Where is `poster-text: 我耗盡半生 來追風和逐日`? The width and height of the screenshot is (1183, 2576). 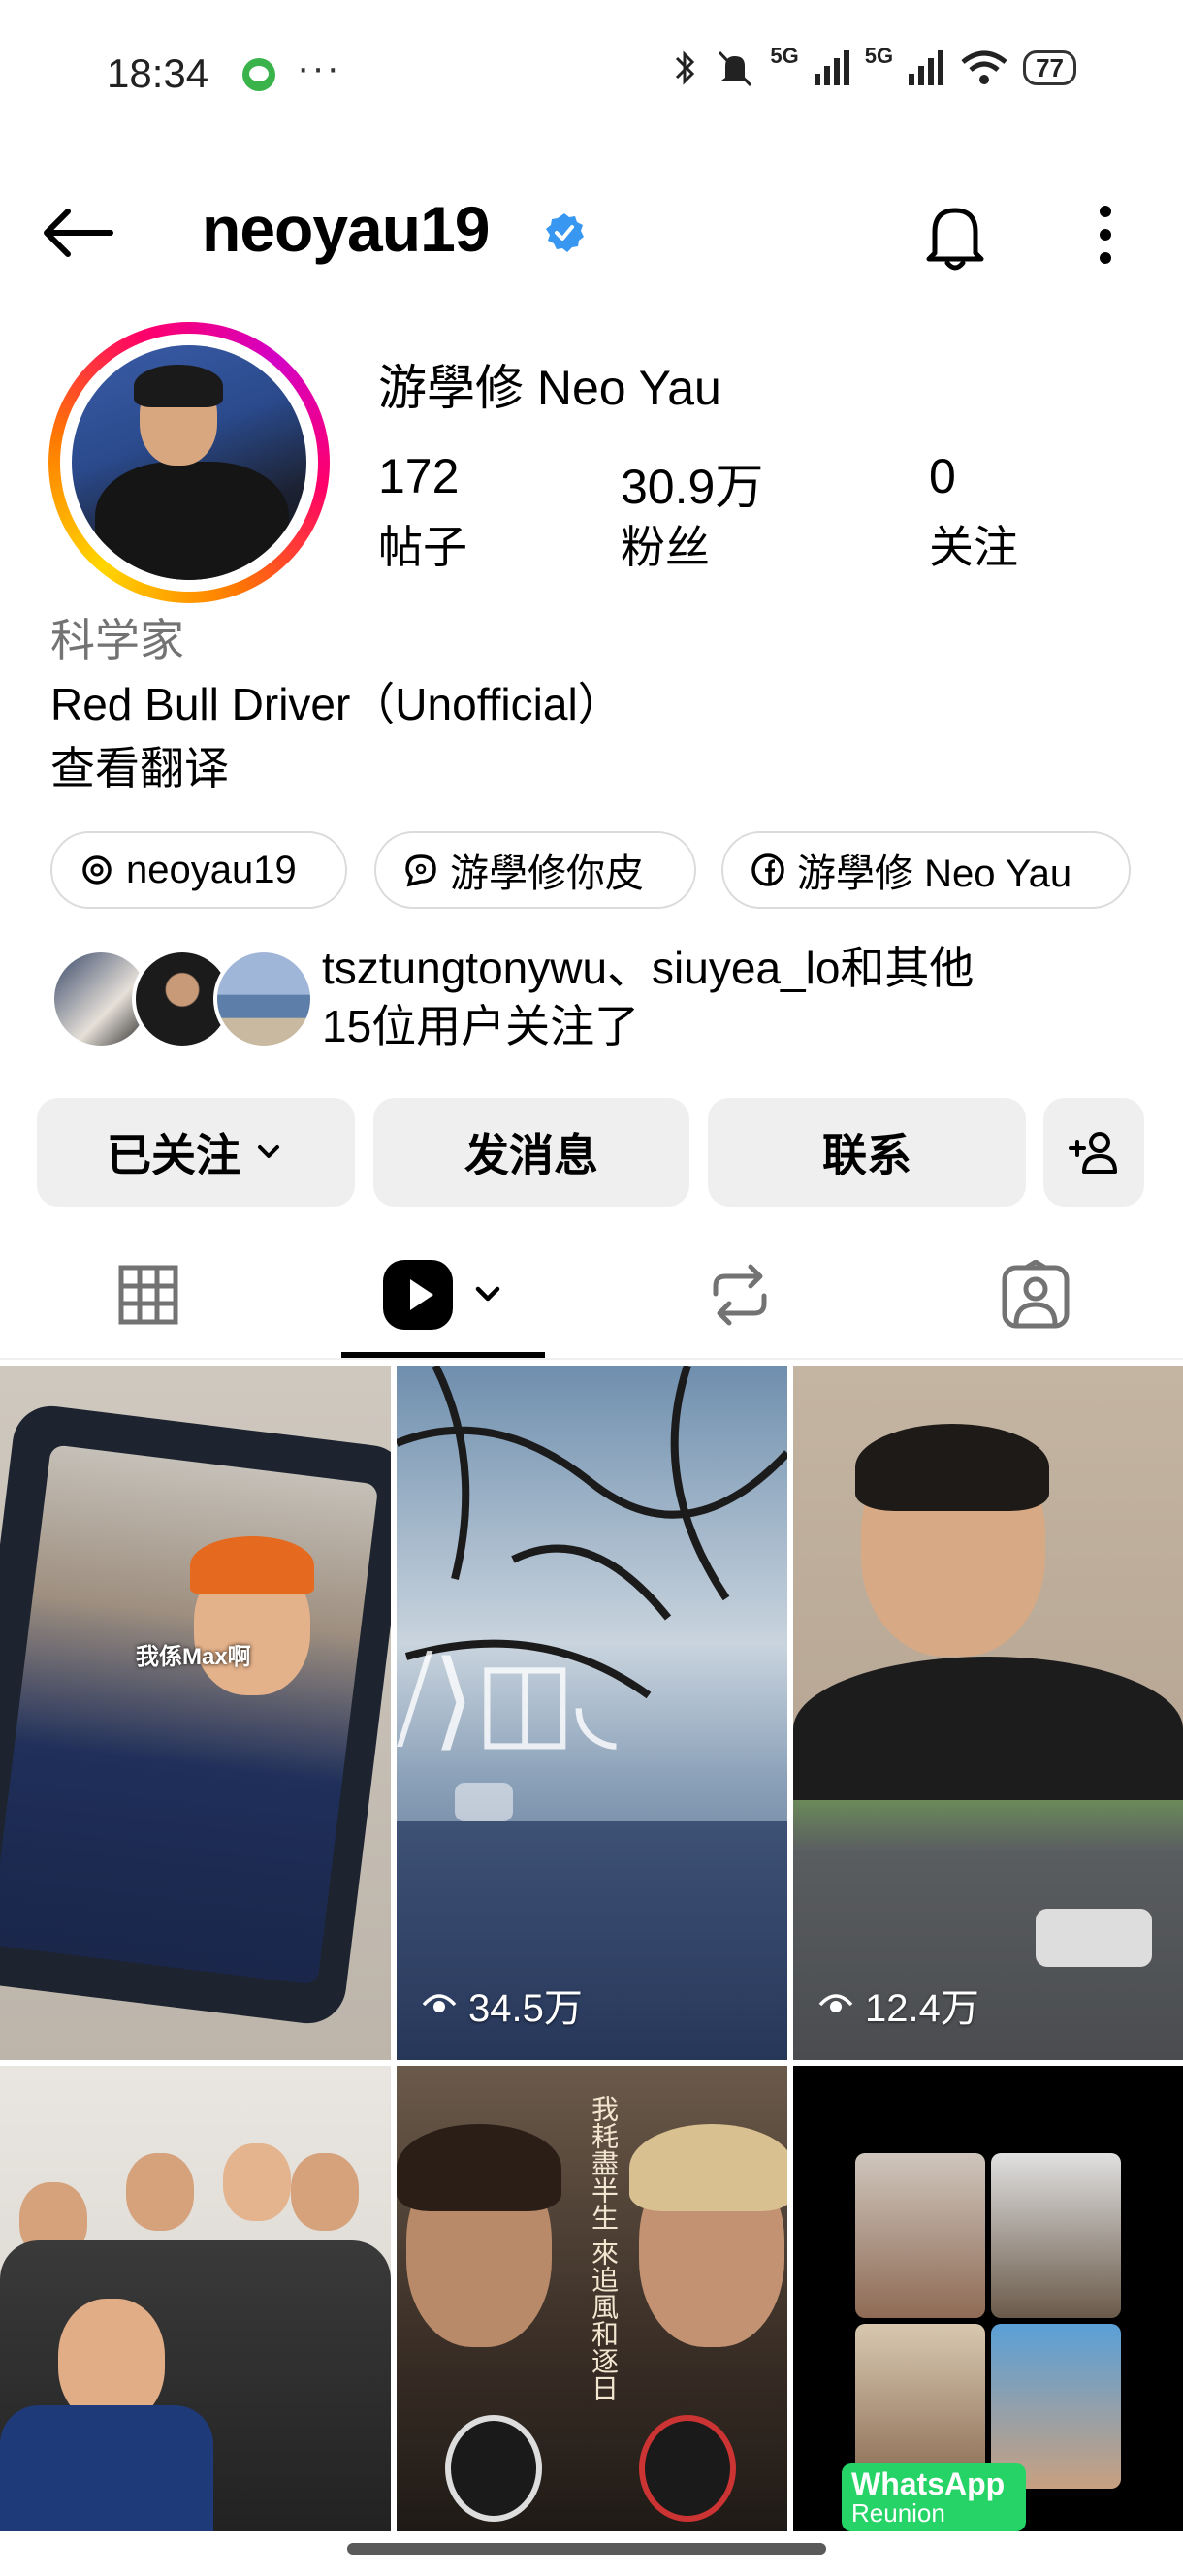
poster-text: 我耗盡半生 來追風和逐日 is located at coordinates (604, 2248).